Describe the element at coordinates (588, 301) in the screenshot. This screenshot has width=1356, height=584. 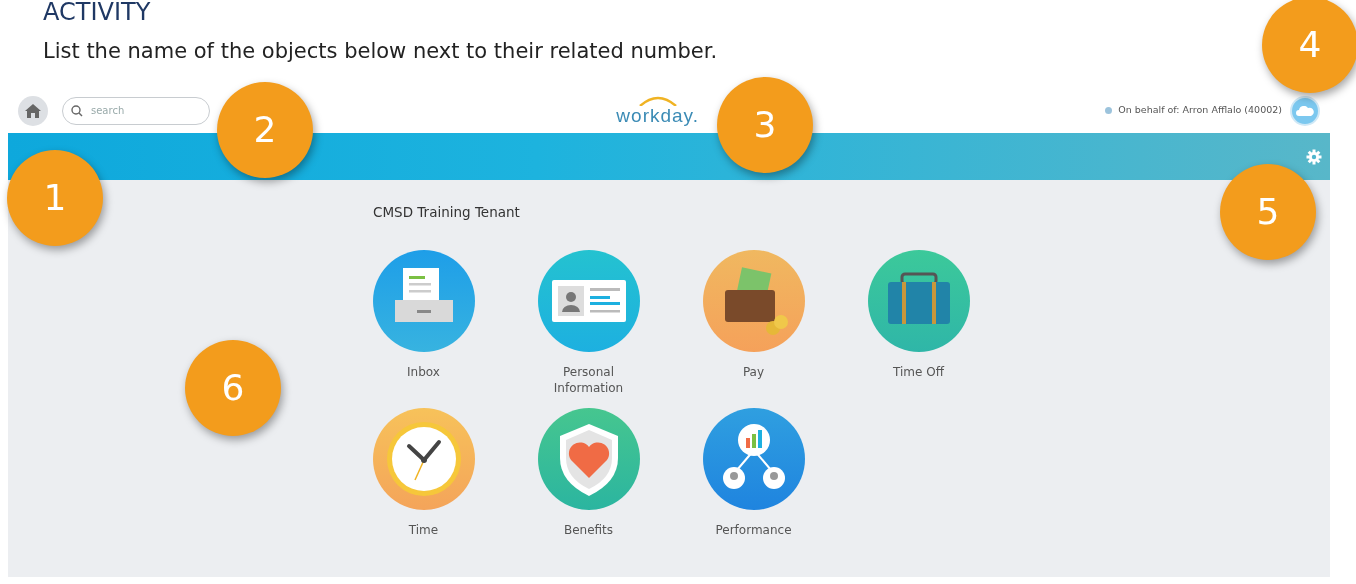
I see `id-card-icon` at that location.